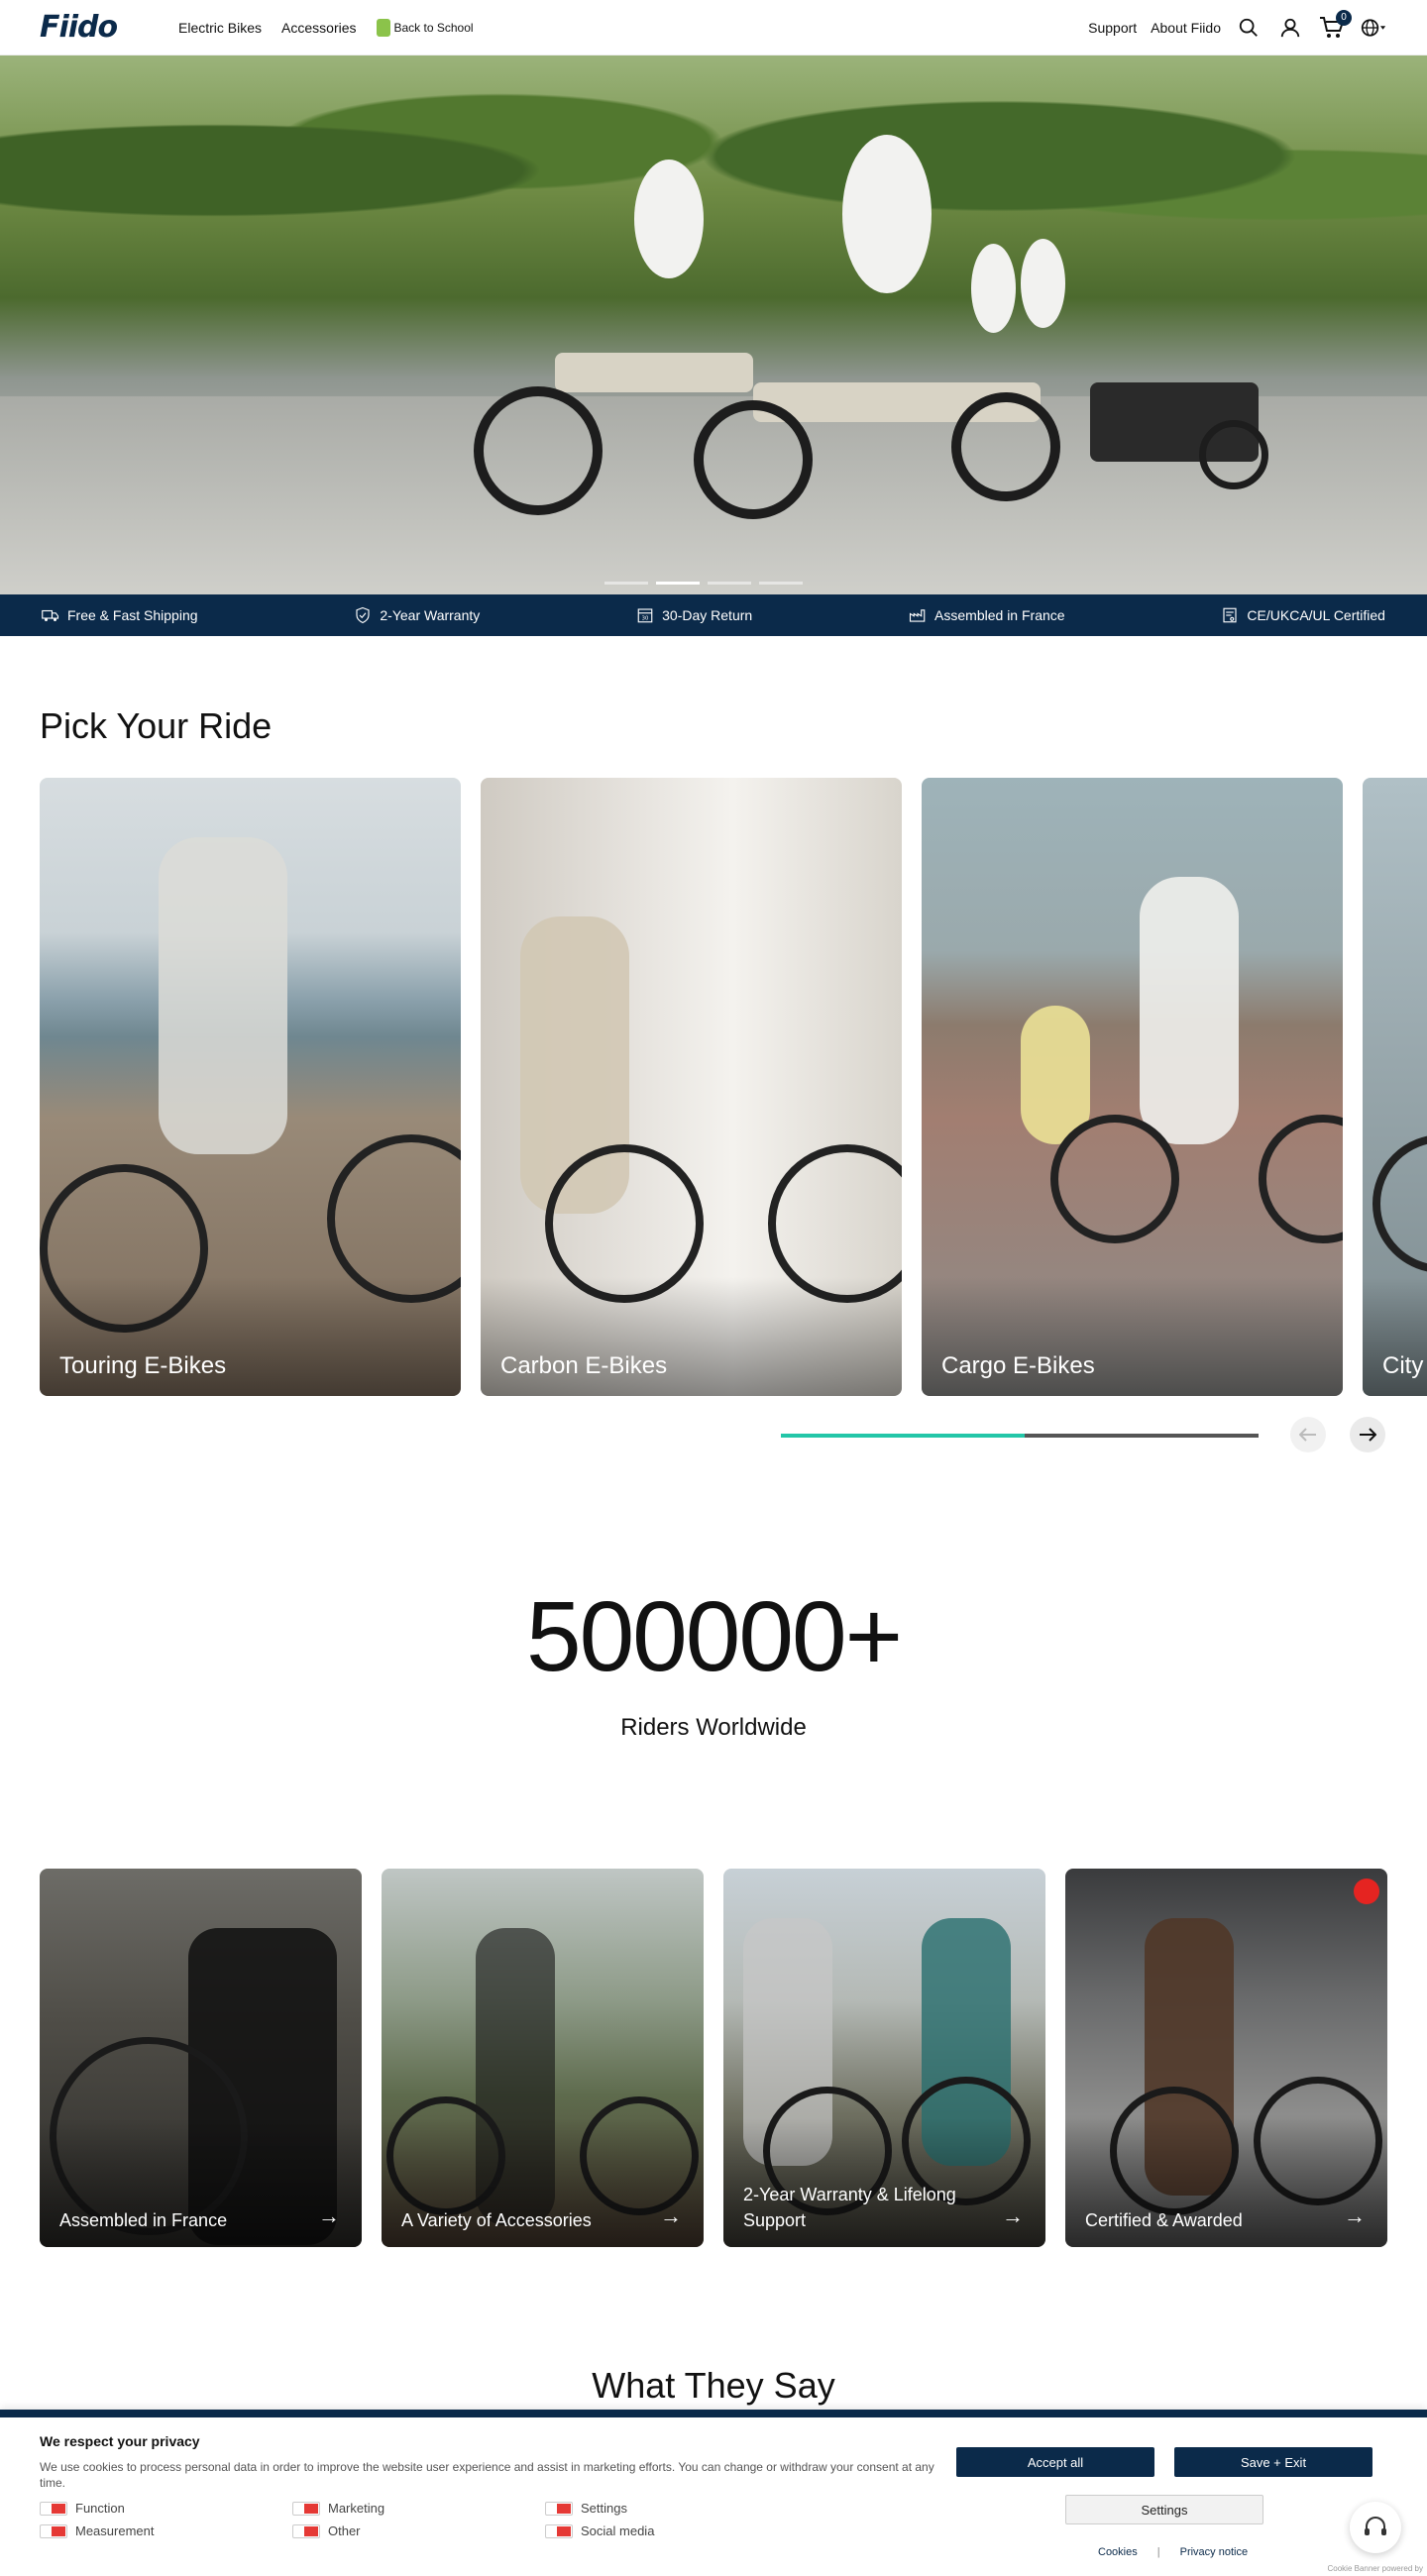  Describe the element at coordinates (999, 615) in the screenshot. I see `feature-label: Assembled in France` at that location.